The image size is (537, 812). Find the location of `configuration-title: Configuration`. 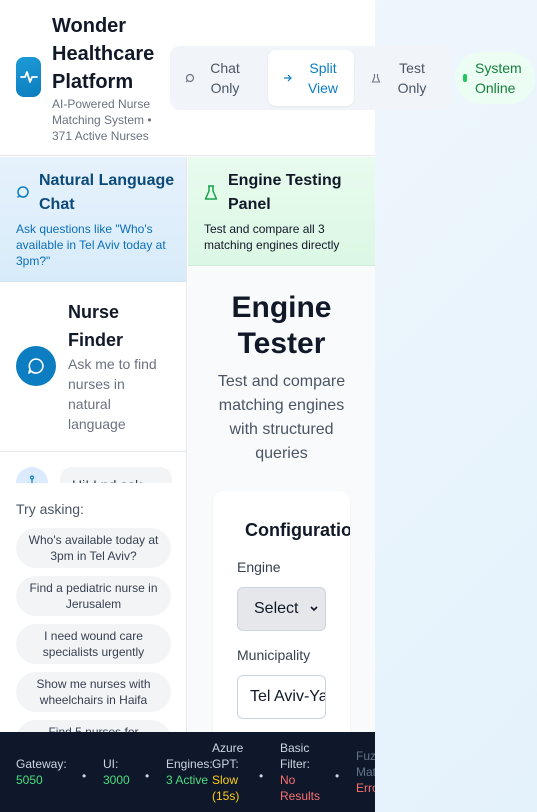

configuration-title: Configuration is located at coordinates (297, 530).